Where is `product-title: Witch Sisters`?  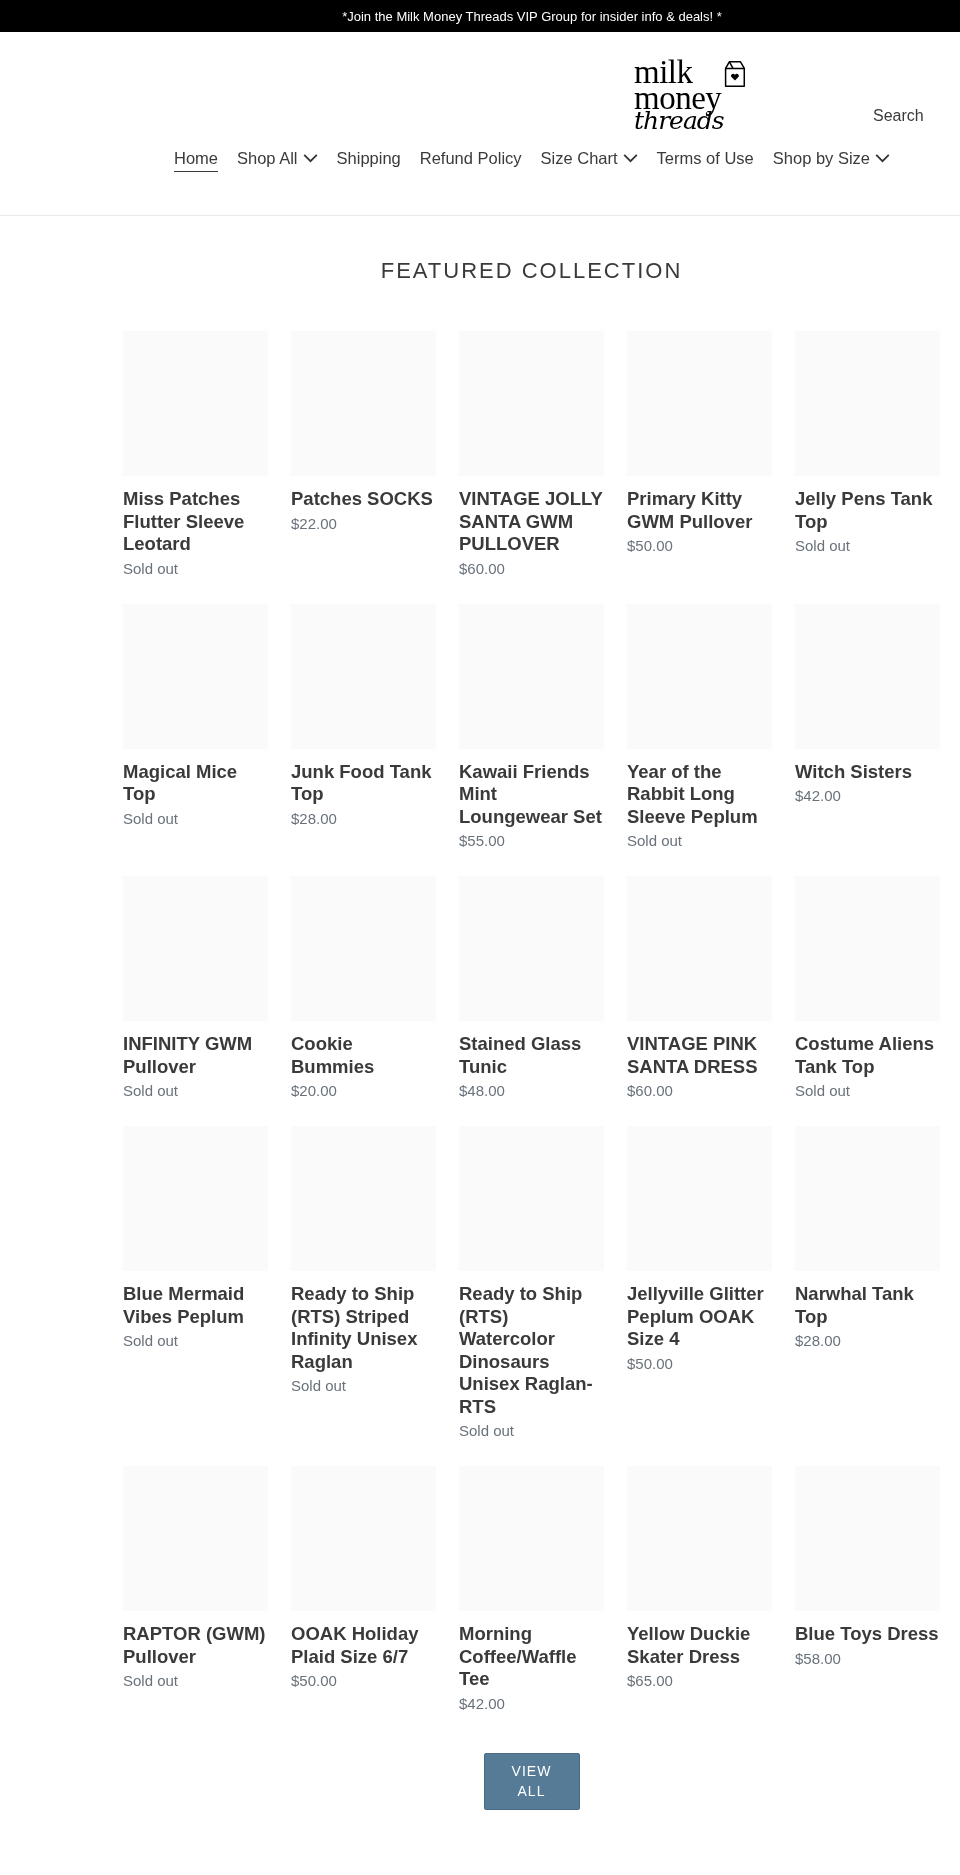
product-title: Witch Sisters is located at coordinates (867, 771).